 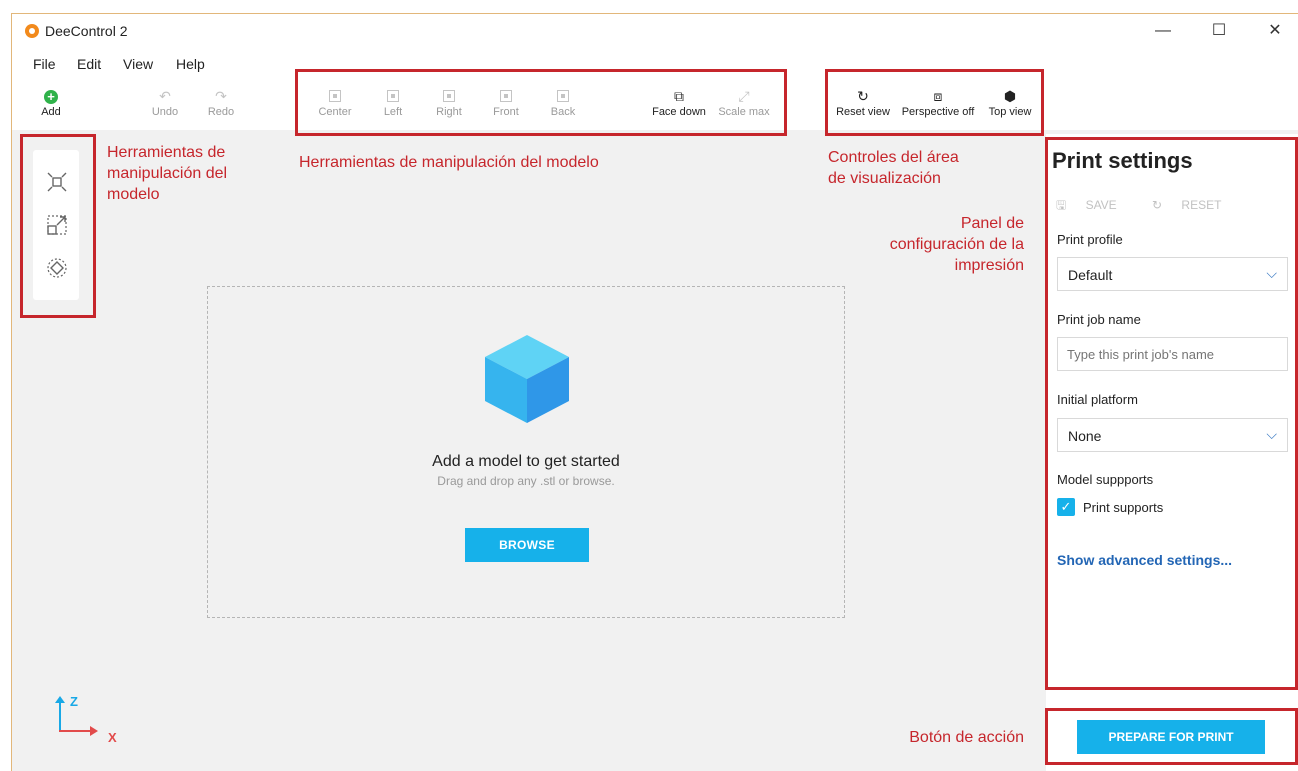 I want to click on axis-x-label: X, so click(x=112, y=737).